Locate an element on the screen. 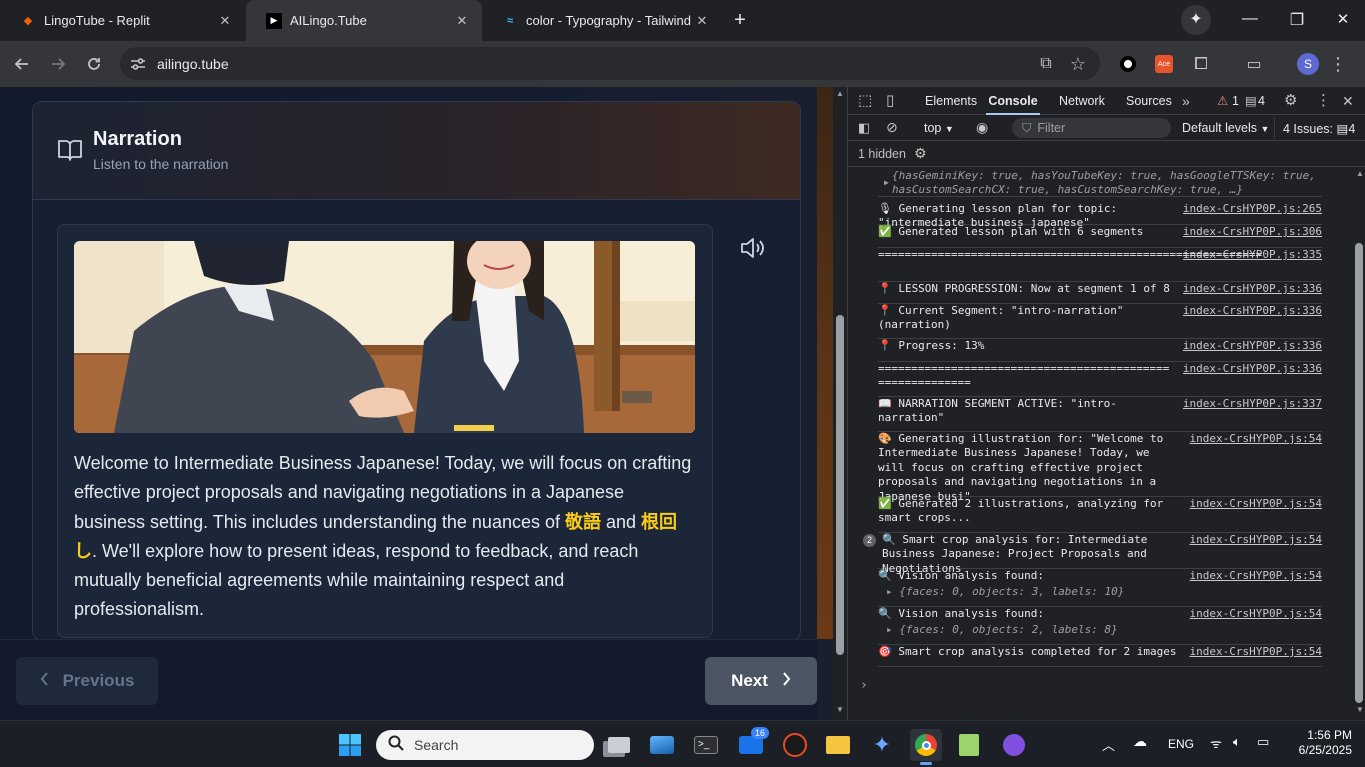 Image resolution: width=1365 pixels, height=767 pixels. install-app-icon: ⧉ is located at coordinates (1046, 64).